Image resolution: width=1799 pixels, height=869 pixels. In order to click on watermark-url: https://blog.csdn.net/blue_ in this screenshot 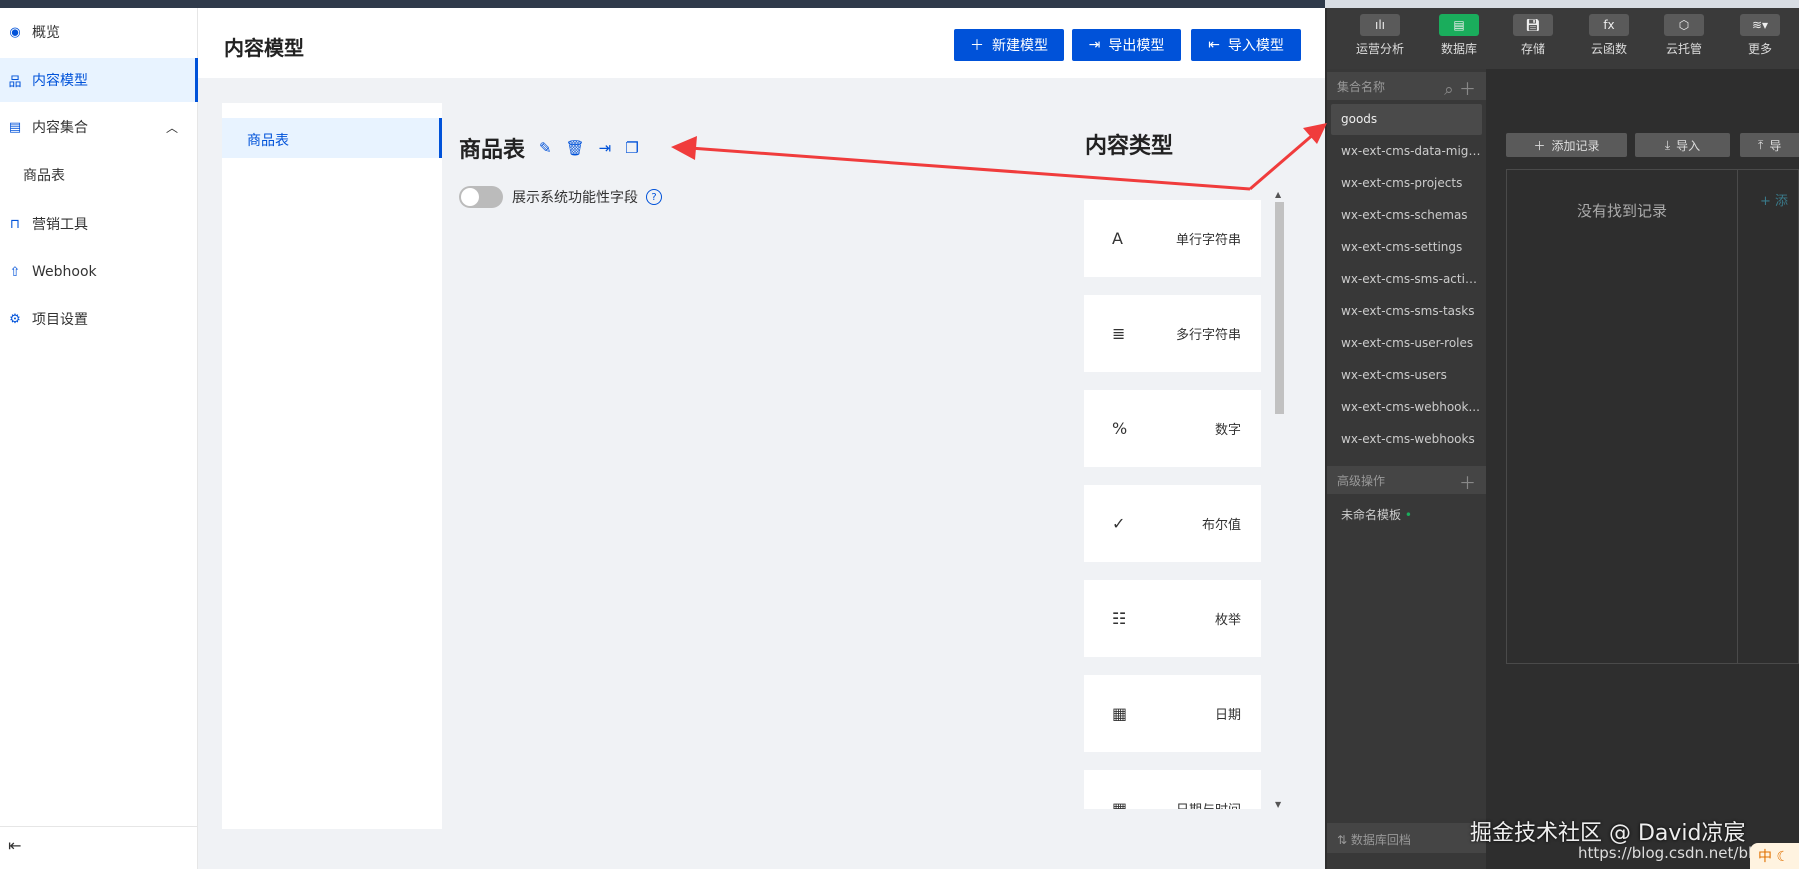, I will do `click(1678, 853)`.